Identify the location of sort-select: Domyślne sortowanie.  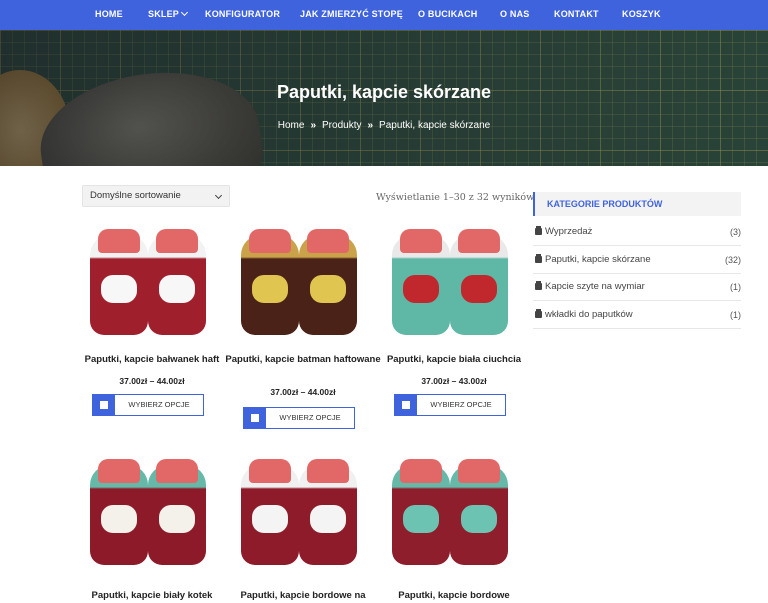
(156, 196).